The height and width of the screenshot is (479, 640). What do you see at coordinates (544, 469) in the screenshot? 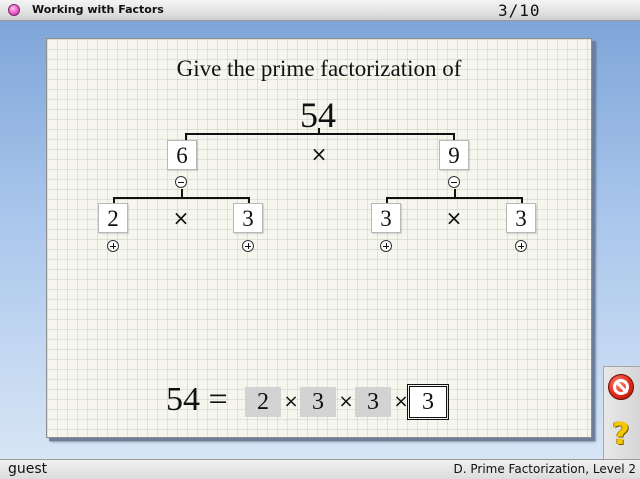
I see `level-label: D. Prime Factorization, Level 2` at bounding box center [544, 469].